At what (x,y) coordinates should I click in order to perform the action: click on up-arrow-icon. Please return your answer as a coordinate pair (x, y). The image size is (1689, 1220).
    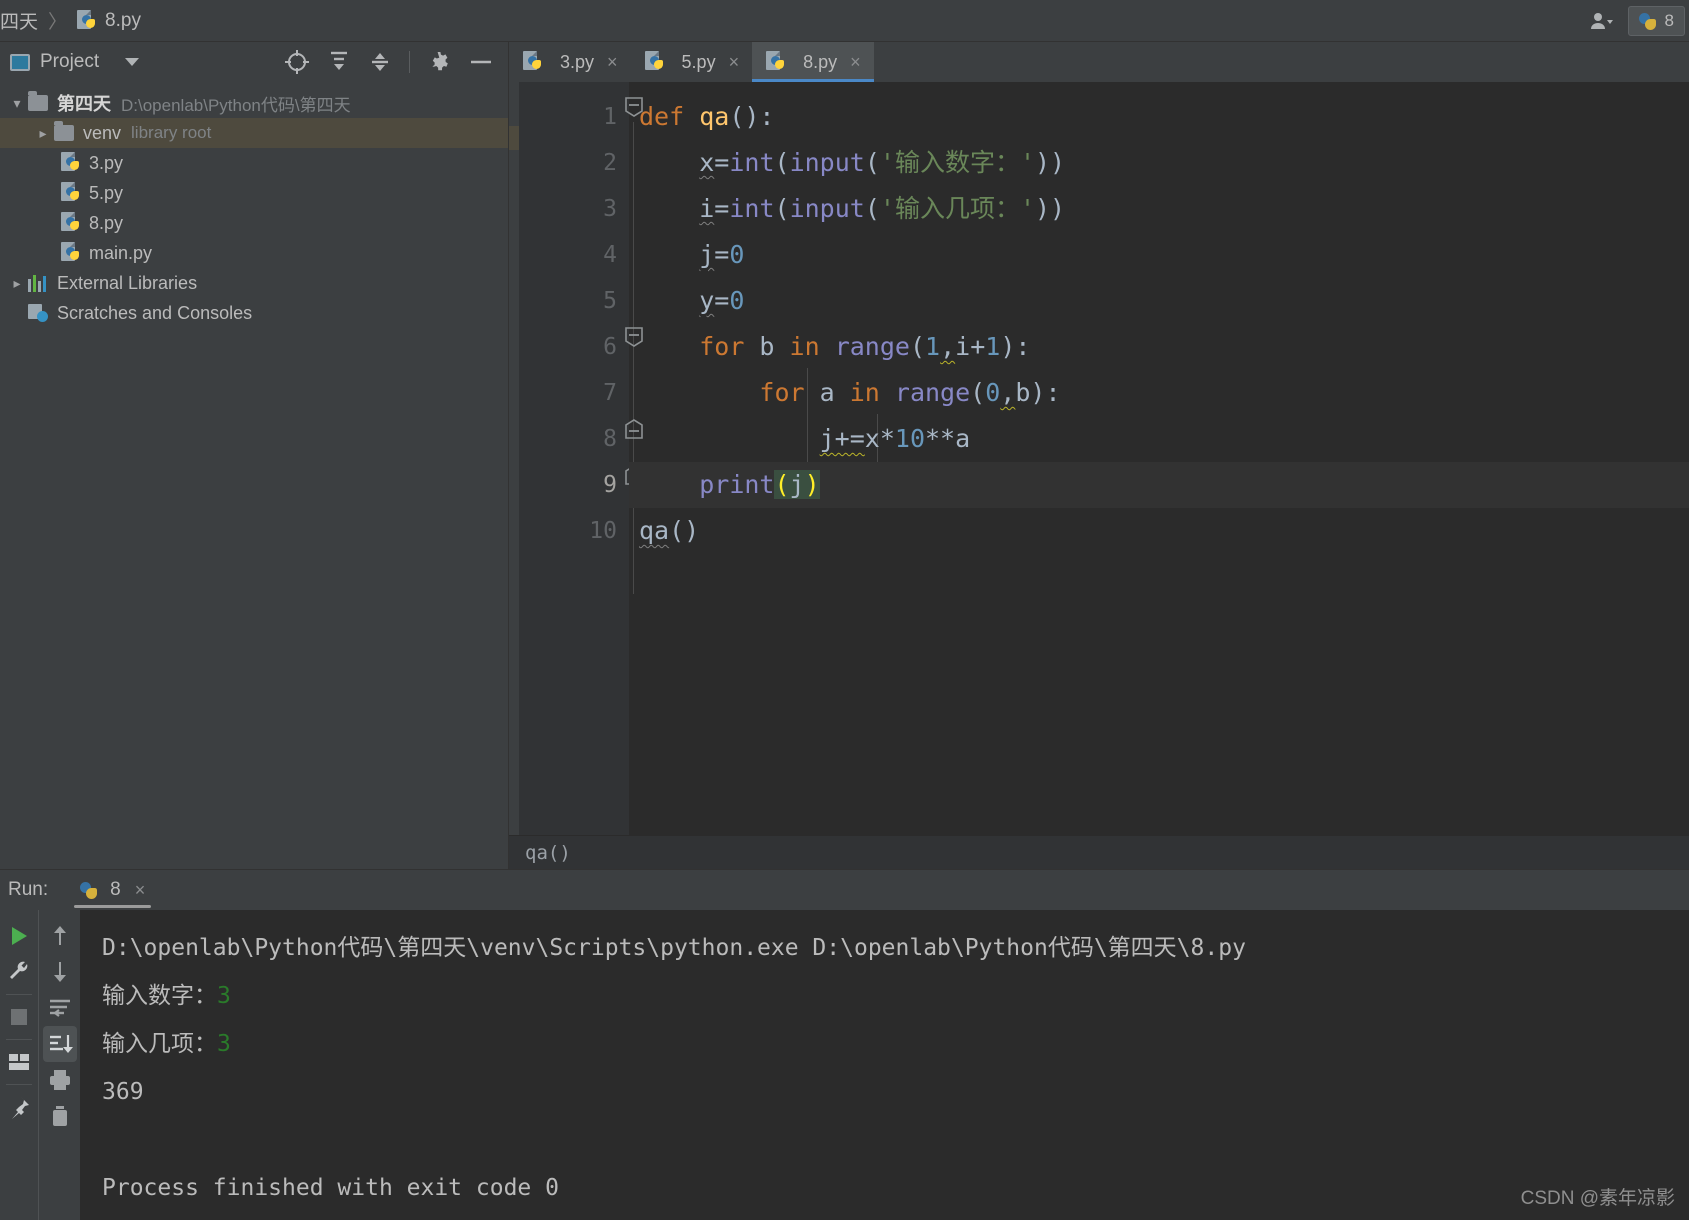
    Looking at the image, I should click on (60, 936).